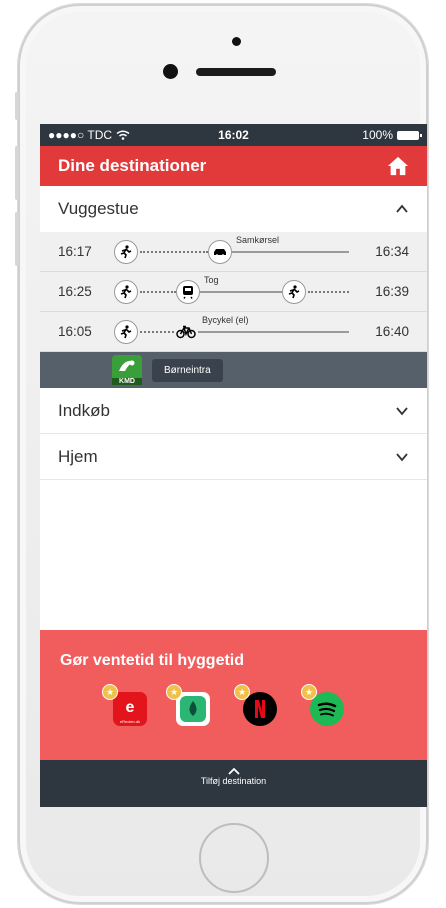 This screenshot has width=446, height=908. Describe the element at coordinates (186, 332) in the screenshot. I see `bicycle-icon` at that location.